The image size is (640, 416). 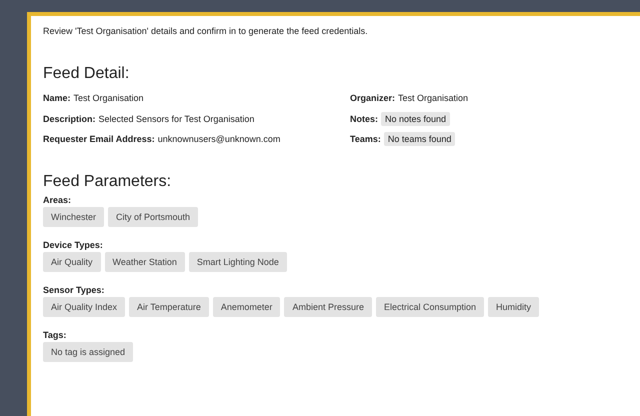 What do you see at coordinates (219, 139) in the screenshot?
I see `field-value: unknownusers@unknown.com` at bounding box center [219, 139].